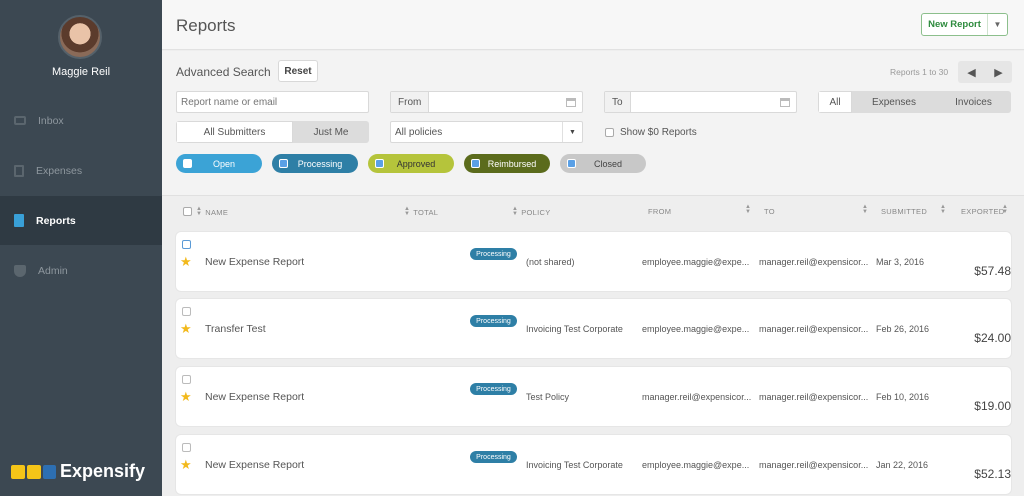 The image size is (1024, 496). I want to click on from-date-field: From, so click(486, 102).